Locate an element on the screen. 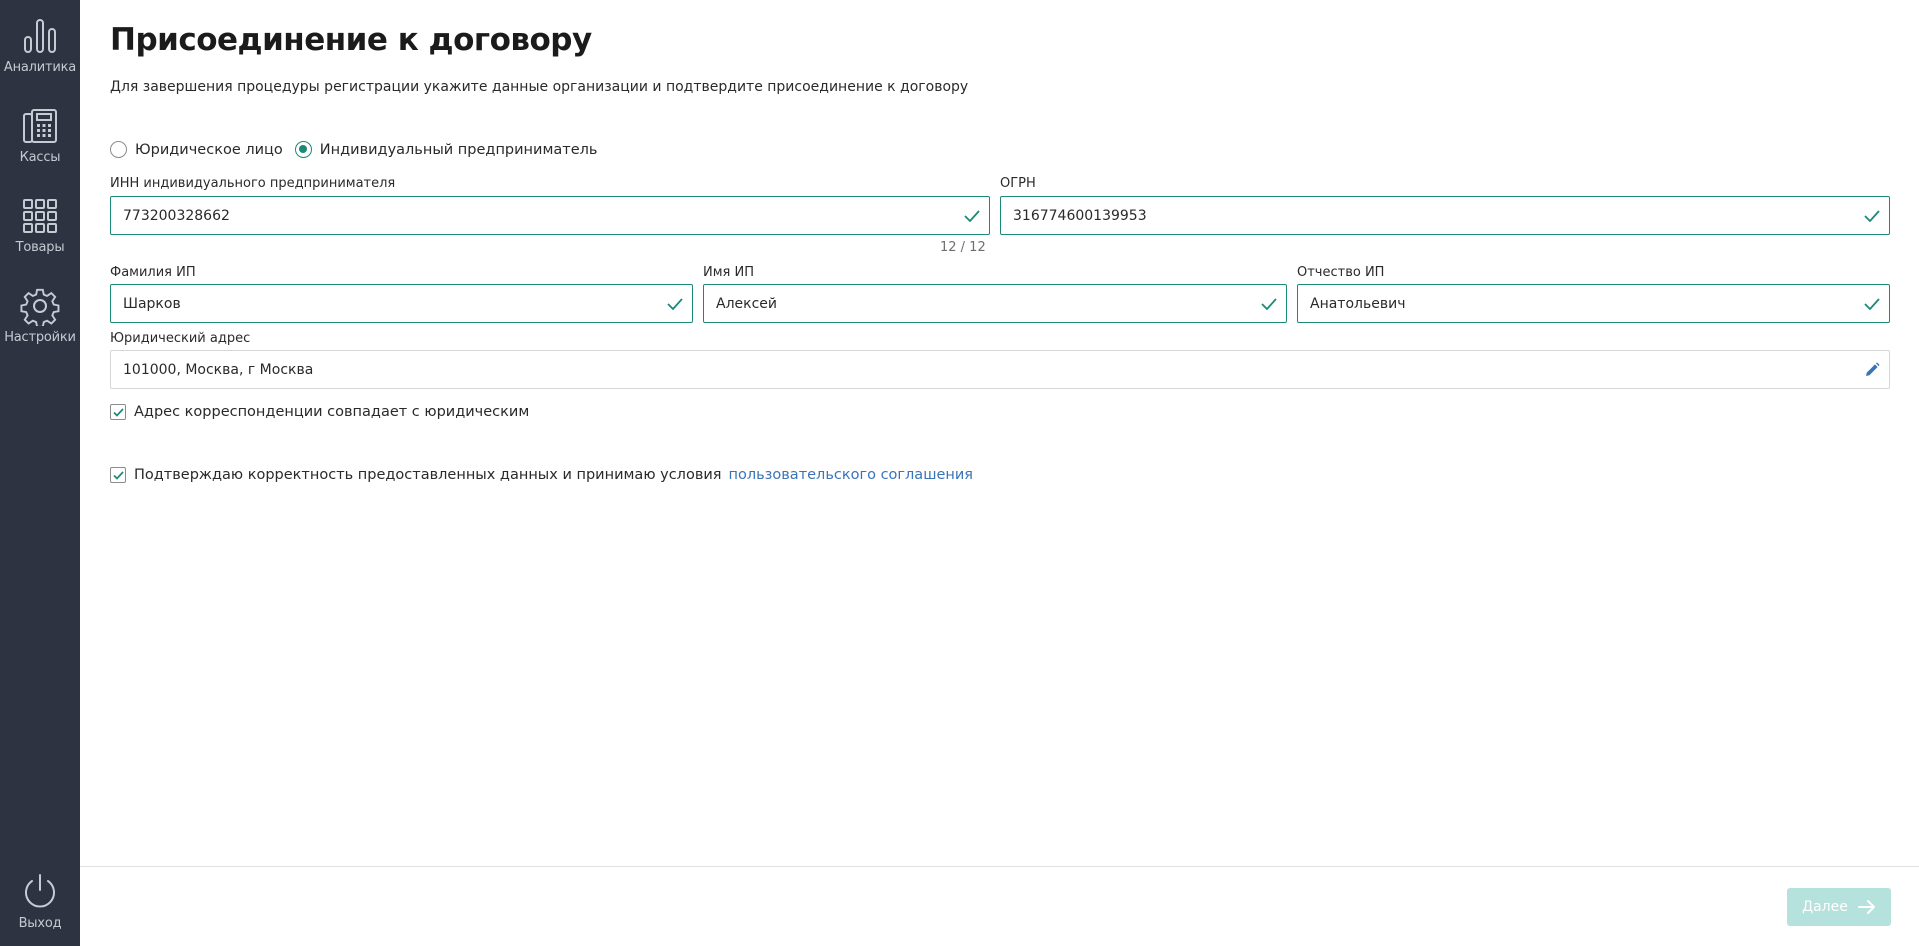 The width and height of the screenshot is (1919, 946). inn-char-counter: 12 / 12 is located at coordinates (963, 247).